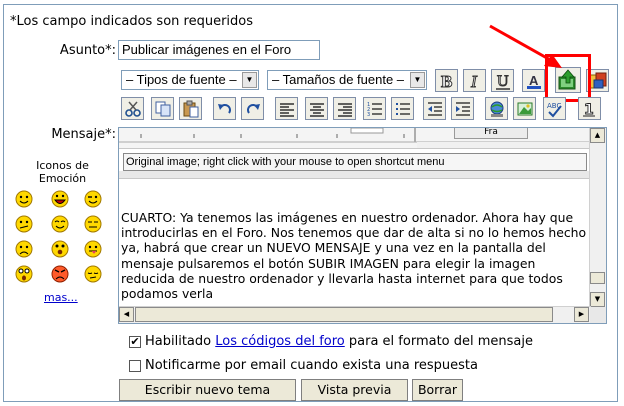 The image size is (624, 406). I want to click on unordered-list-button, so click(402, 108).